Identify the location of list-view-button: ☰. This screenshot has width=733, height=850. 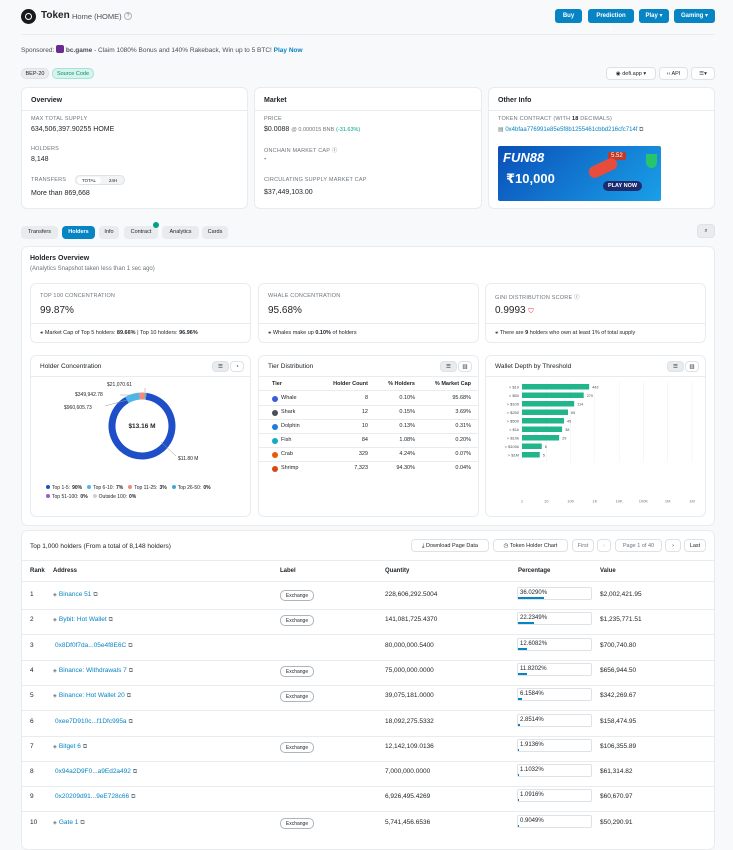
(220, 366).